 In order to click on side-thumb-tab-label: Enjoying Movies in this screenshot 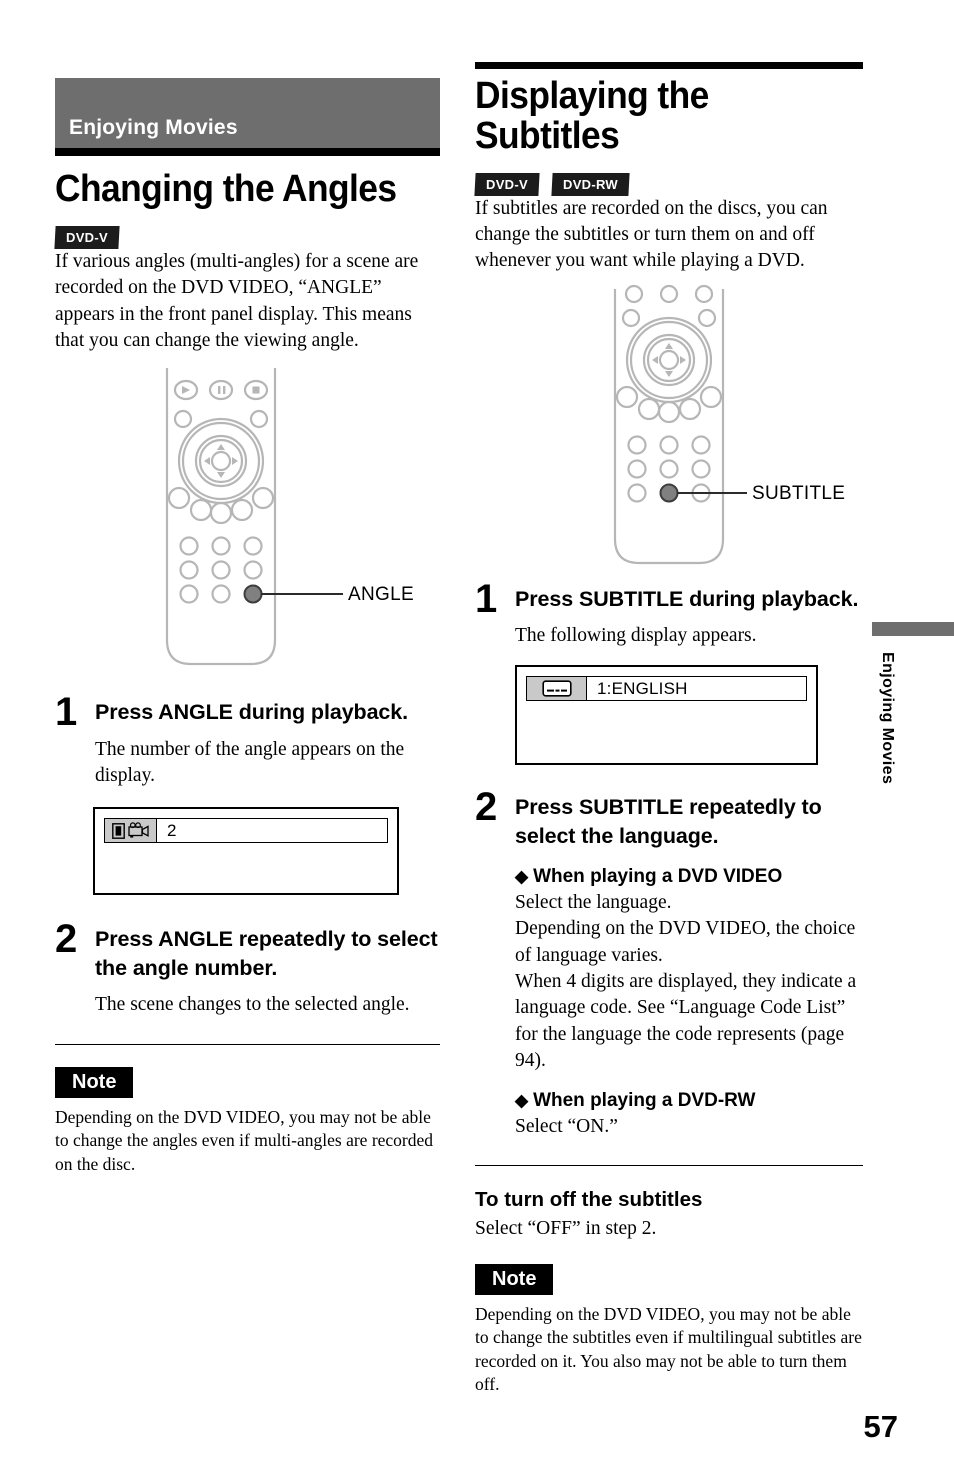, I will do `click(887, 718)`.